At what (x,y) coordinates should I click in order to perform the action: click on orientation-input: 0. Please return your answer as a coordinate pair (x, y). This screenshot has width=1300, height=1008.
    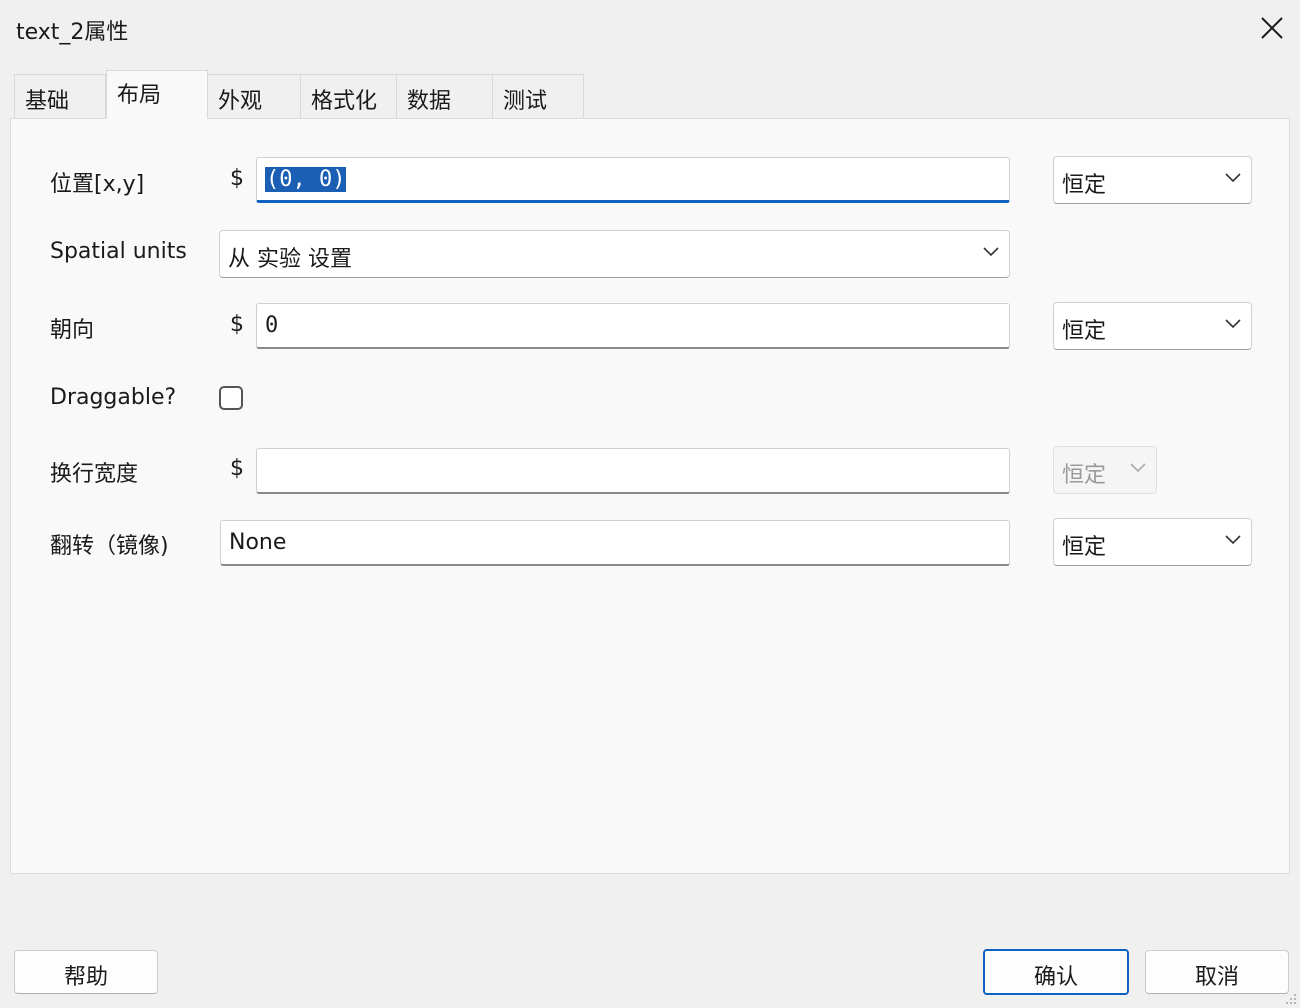
    Looking at the image, I should click on (633, 326).